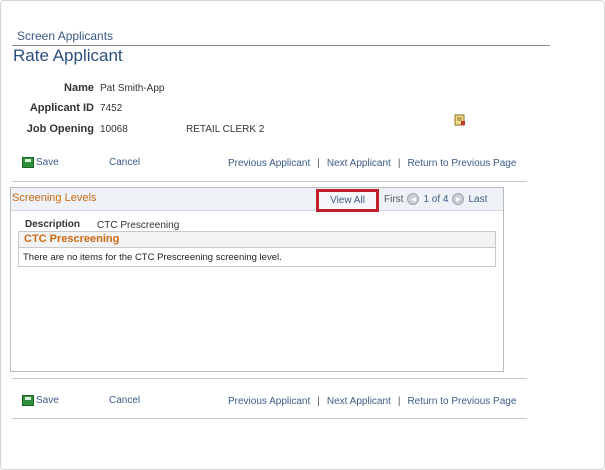 This screenshot has width=605, height=470. Describe the element at coordinates (54, 198) in the screenshot. I see `screening-levels-title: Screening Levels` at that location.